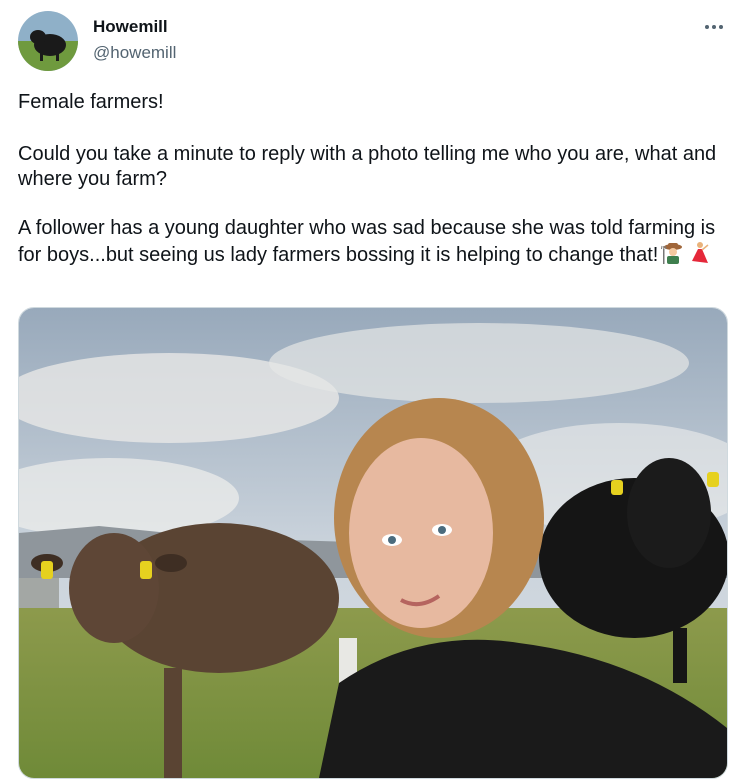  What do you see at coordinates (91, 102) in the screenshot?
I see `tweet-paragraph: Female farmers!` at bounding box center [91, 102].